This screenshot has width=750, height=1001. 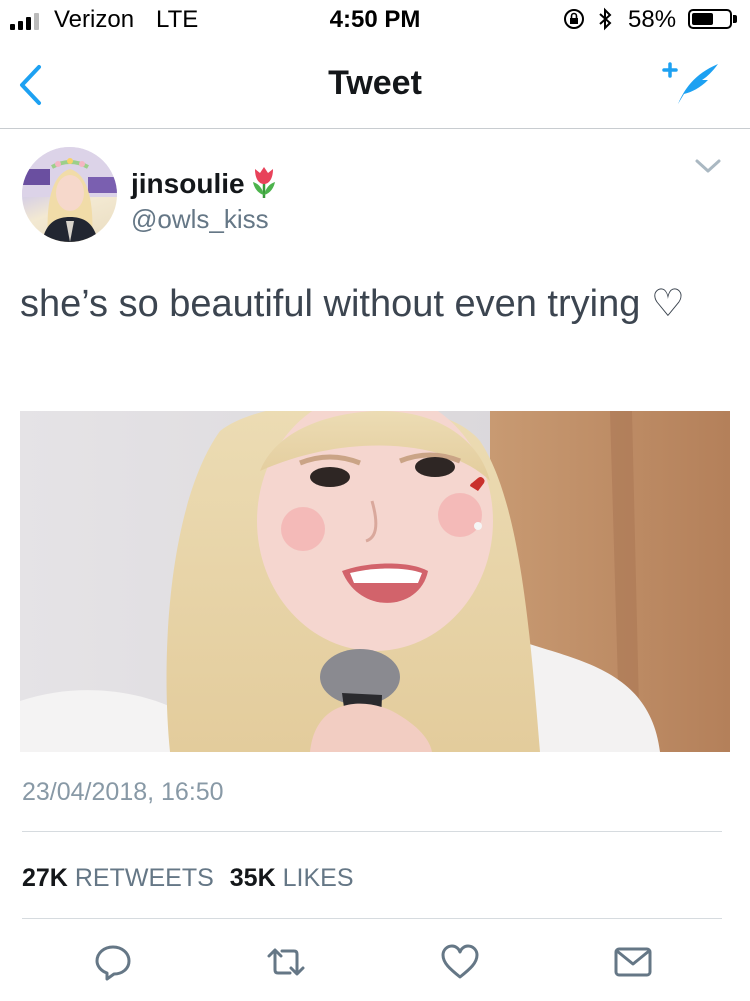 I want to click on reply-icon, so click(x=113, y=963).